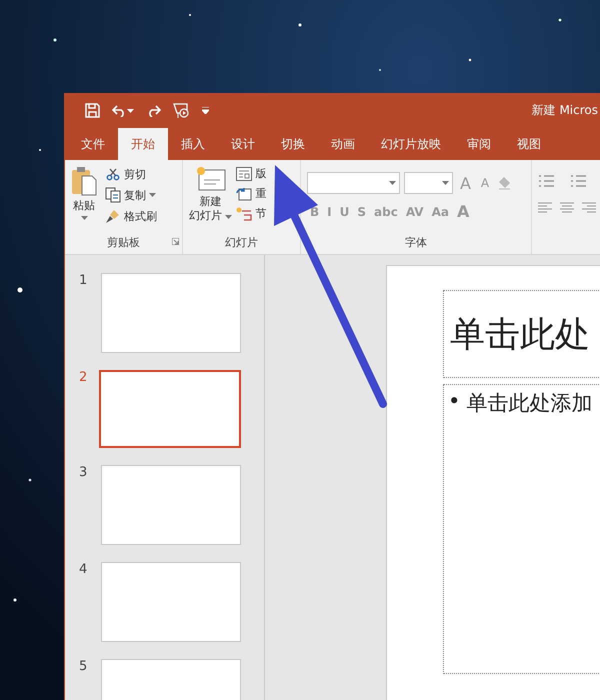  I want to click on group-label: 字体, so click(416, 243).